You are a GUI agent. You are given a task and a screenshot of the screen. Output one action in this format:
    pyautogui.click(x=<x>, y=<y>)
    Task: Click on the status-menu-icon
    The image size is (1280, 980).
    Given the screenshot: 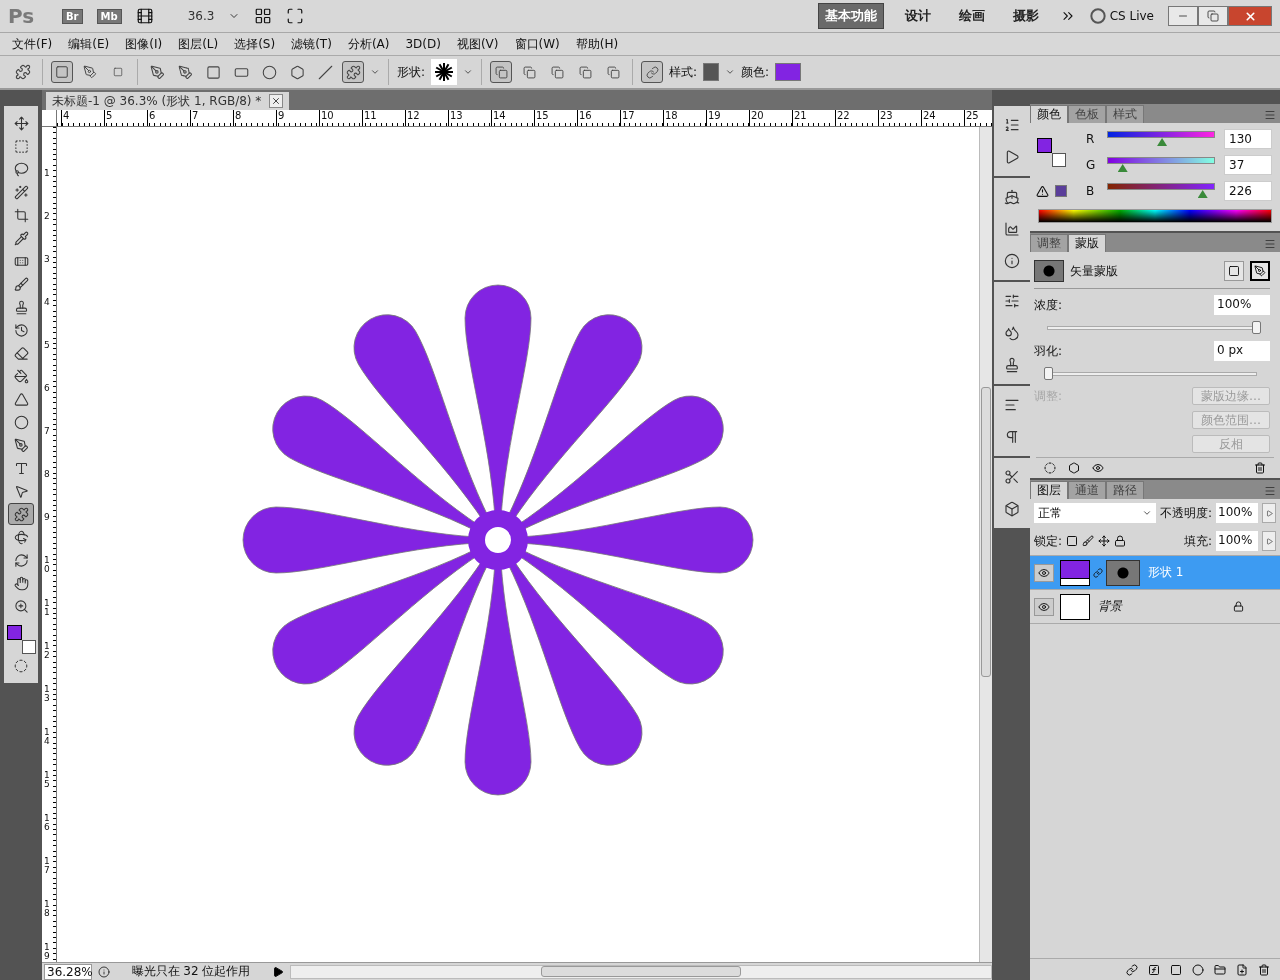 What is the action you would take?
    pyautogui.click(x=278, y=971)
    